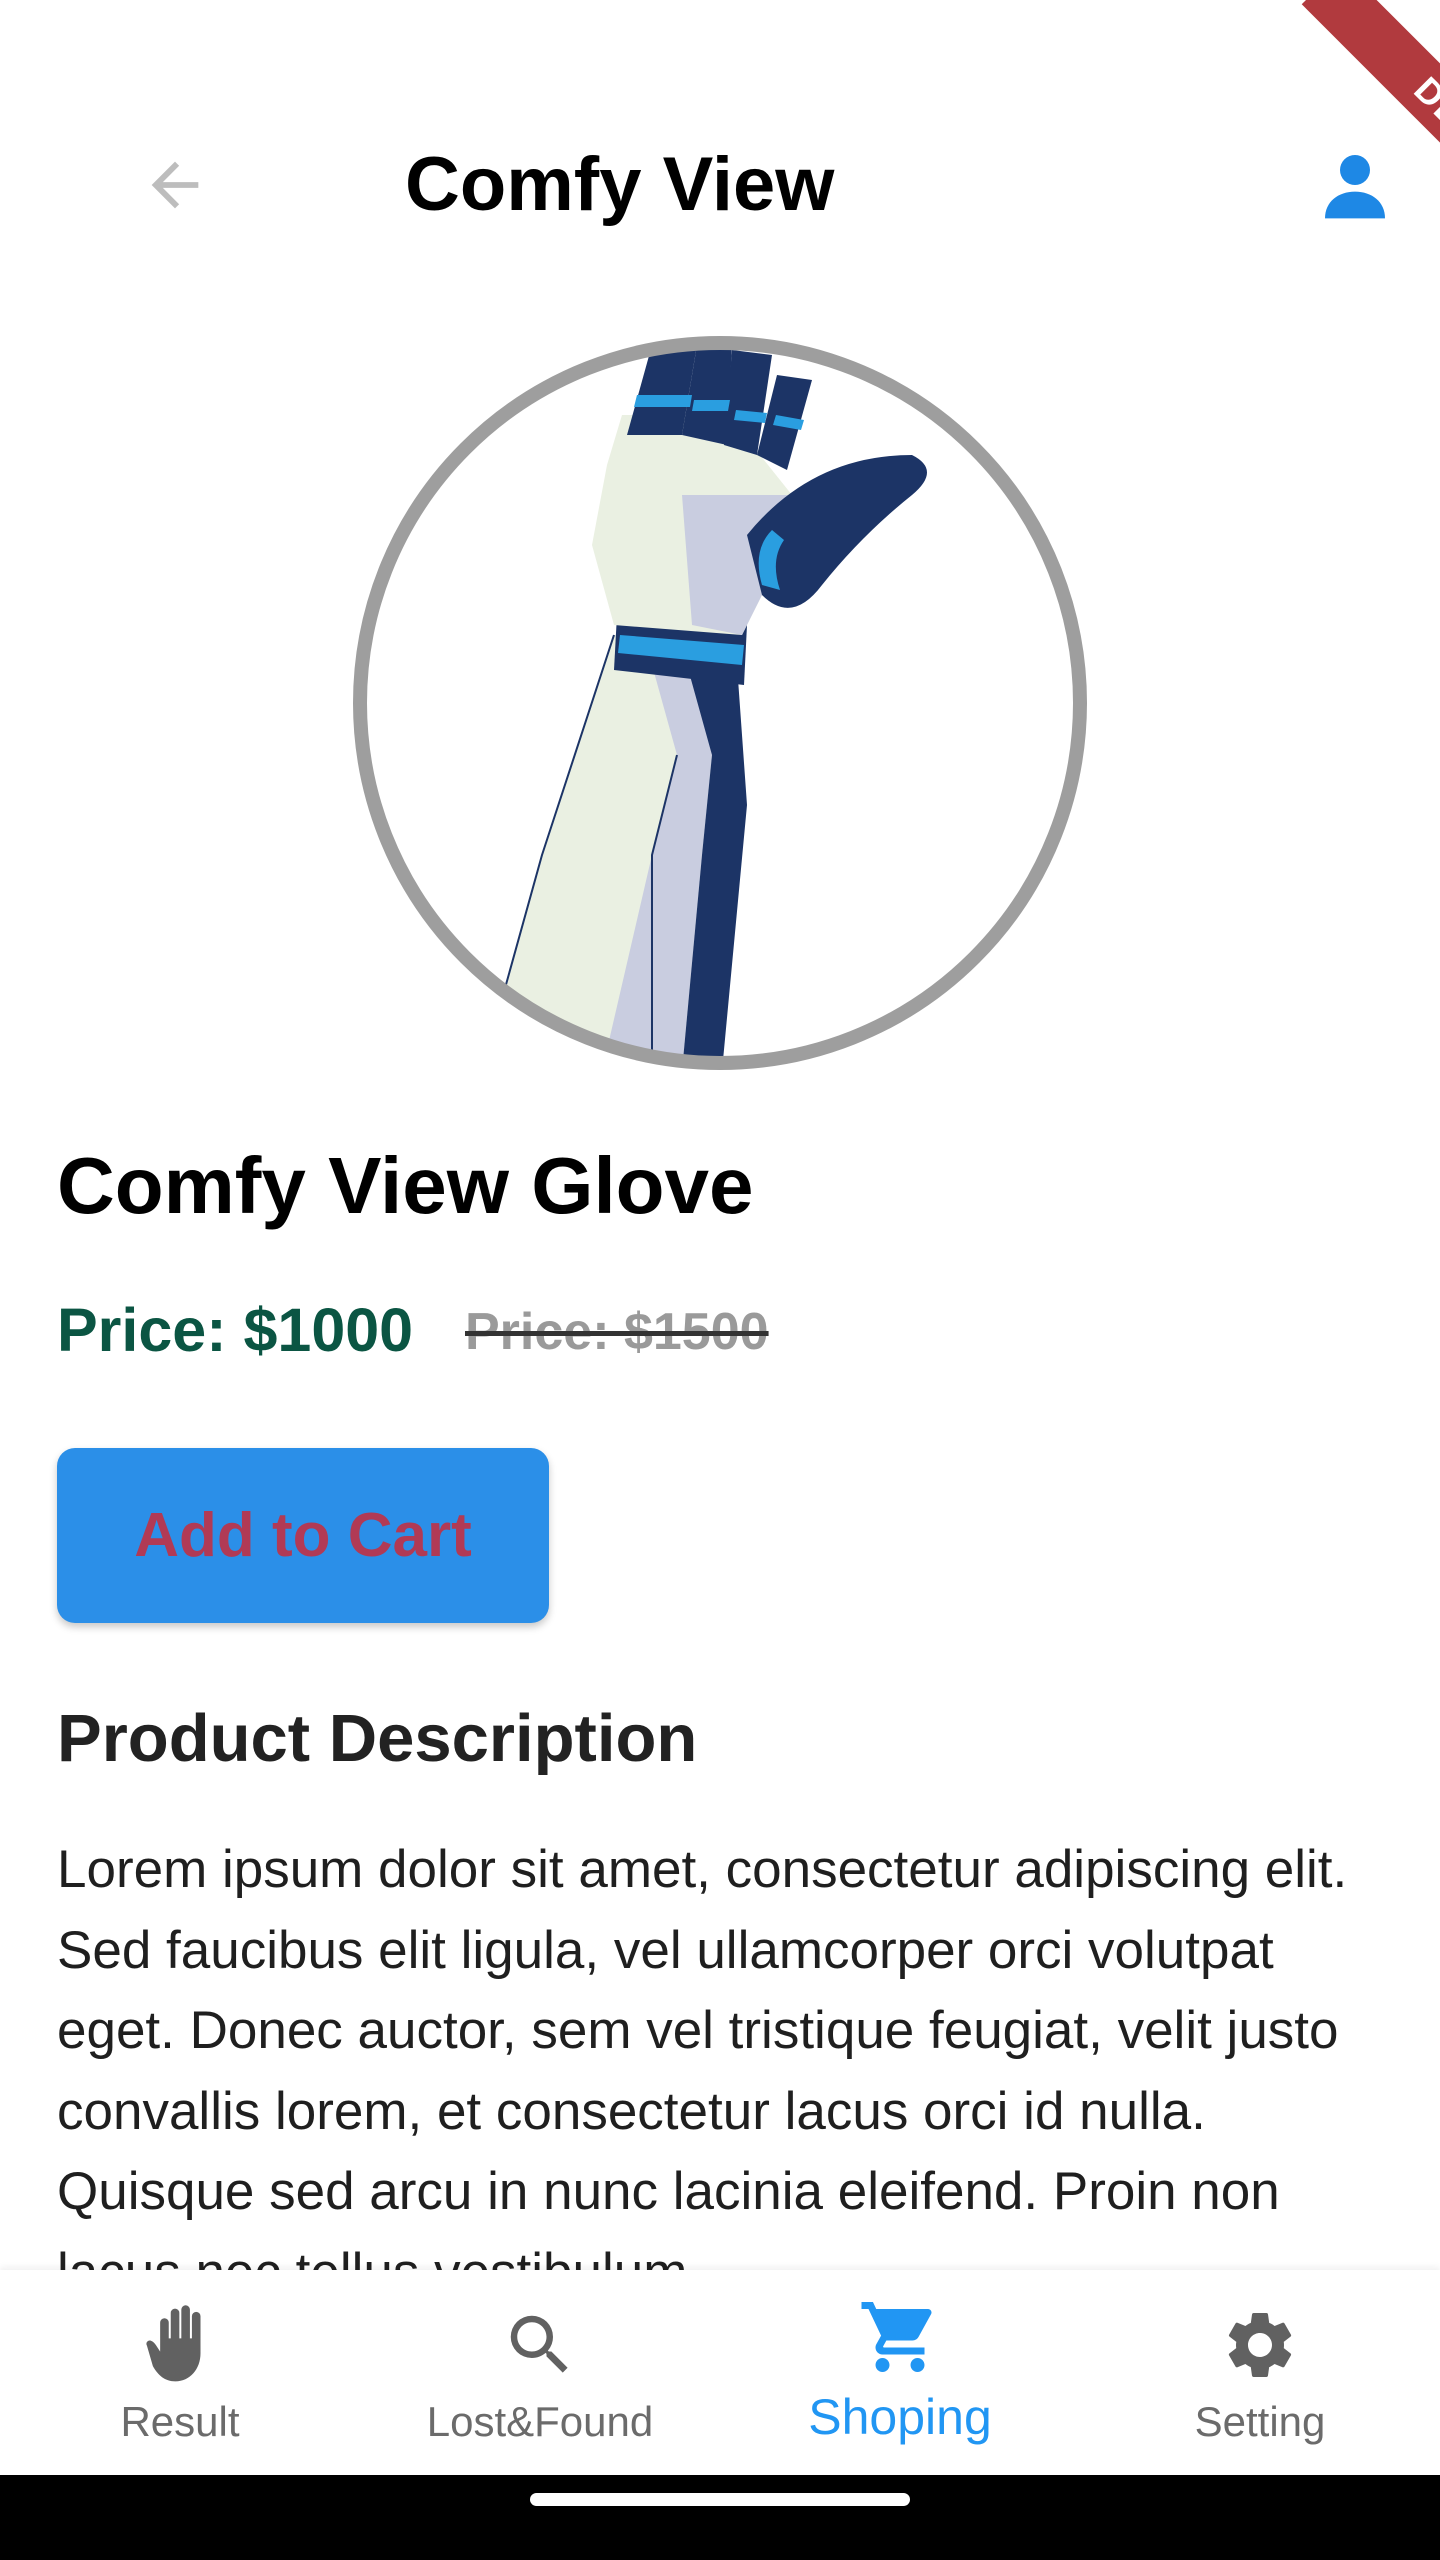 This screenshot has height=2560, width=1440. Describe the element at coordinates (720, 2517) in the screenshot. I see `system-navigation-bar` at that location.